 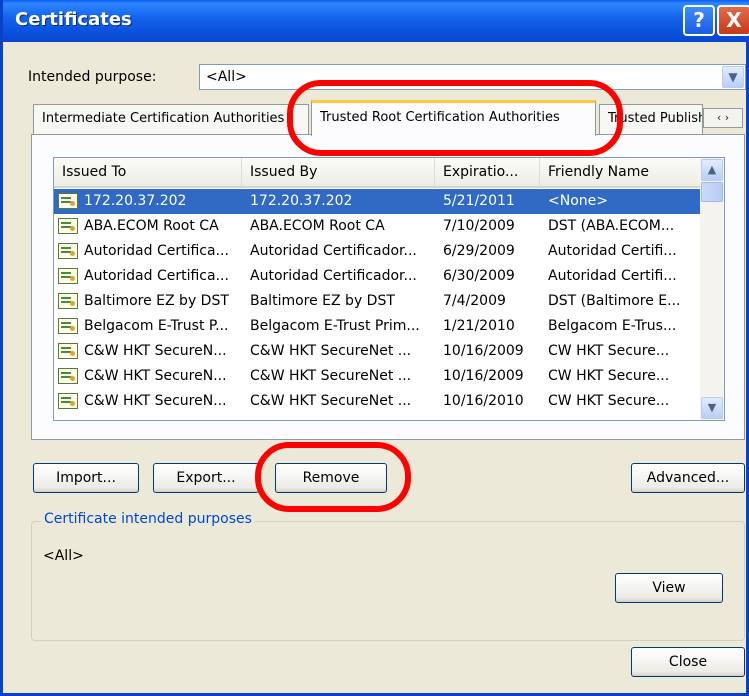 What do you see at coordinates (712, 192) in the screenshot?
I see `scroll-thumb` at bounding box center [712, 192].